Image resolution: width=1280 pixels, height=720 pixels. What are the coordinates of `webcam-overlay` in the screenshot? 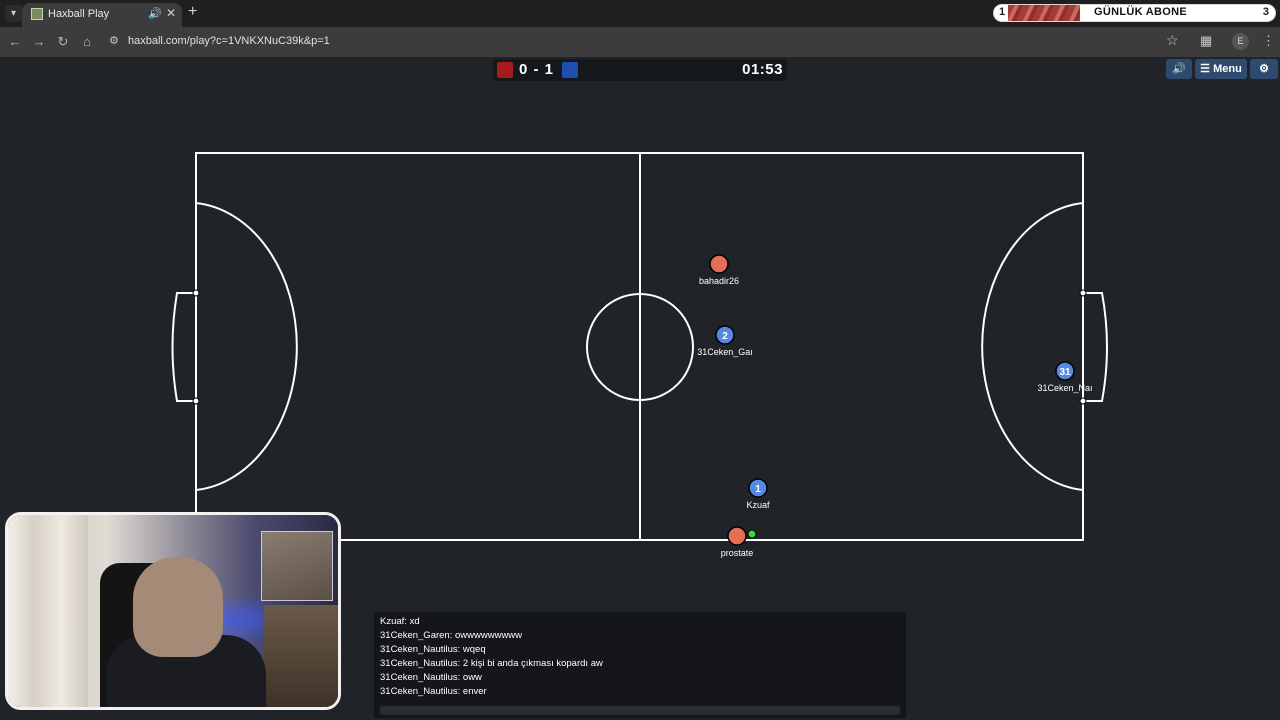 It's located at (173, 611).